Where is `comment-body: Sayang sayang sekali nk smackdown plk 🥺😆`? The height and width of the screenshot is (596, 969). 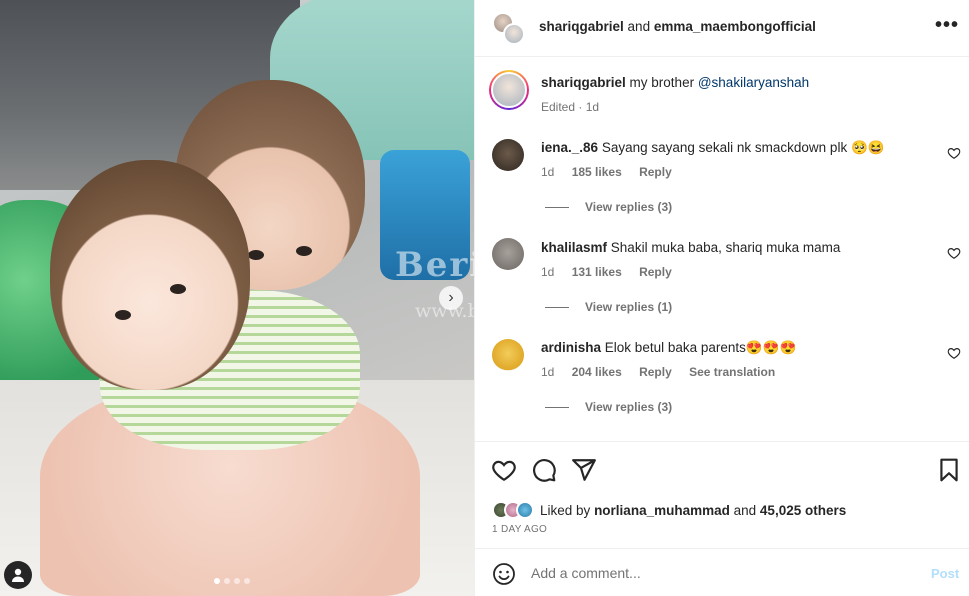 comment-body: Sayang sayang sekali nk smackdown plk 🥺😆 is located at coordinates (743, 147).